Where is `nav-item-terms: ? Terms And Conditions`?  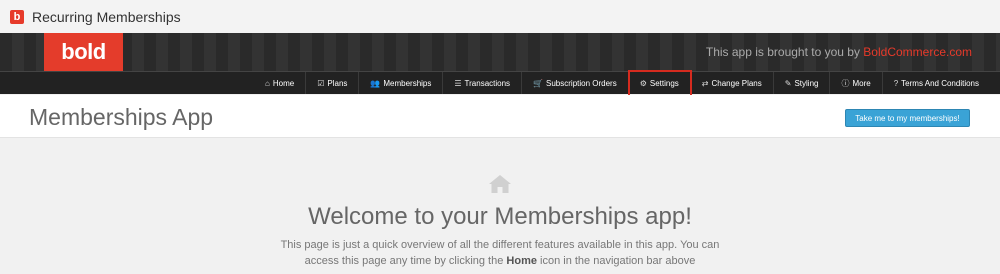
nav-item-terms: ? Terms And Conditions is located at coordinates (936, 83).